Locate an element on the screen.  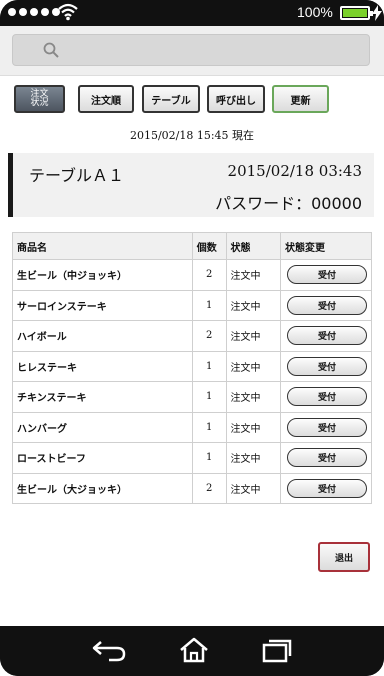
search-input is located at coordinates (191, 50).